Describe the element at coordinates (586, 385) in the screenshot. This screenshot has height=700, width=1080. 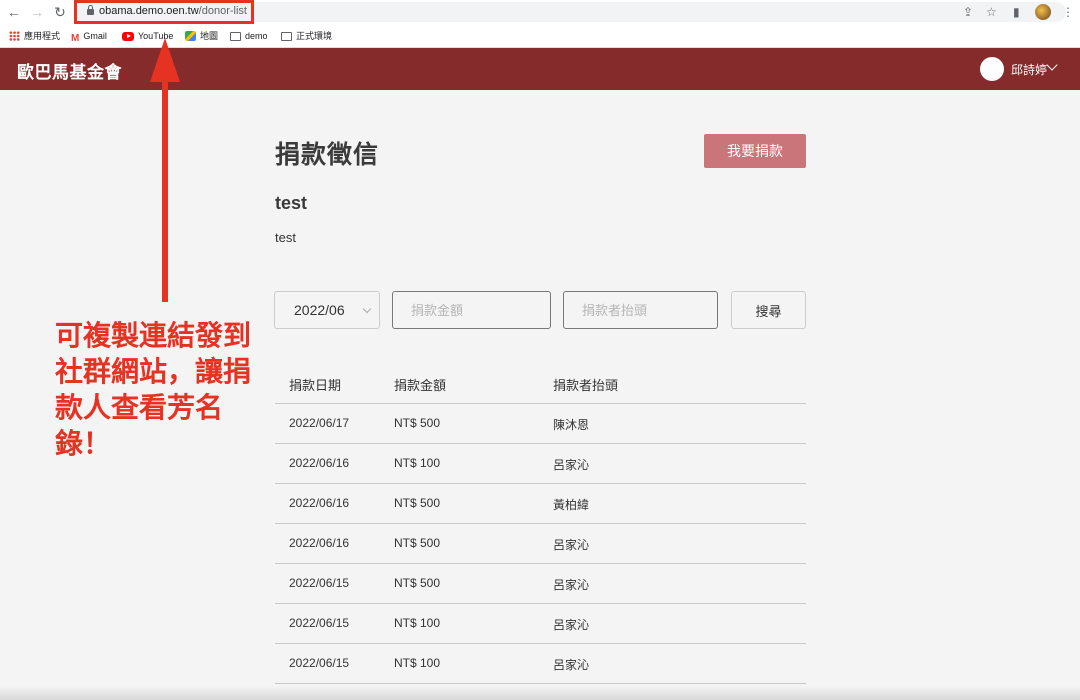
I see `column-header-donor: 捐款者抬頭` at that location.